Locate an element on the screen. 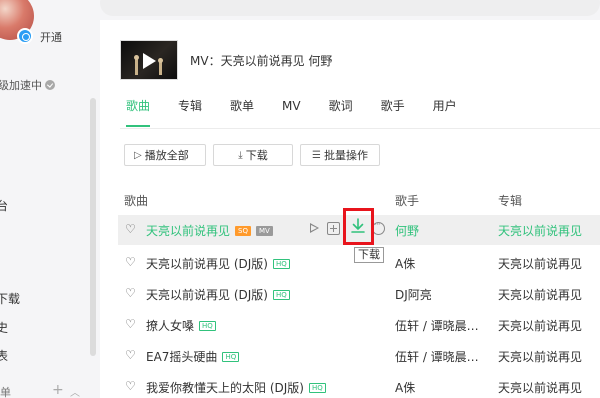  add-playlist-icon: + is located at coordinates (58, 390).